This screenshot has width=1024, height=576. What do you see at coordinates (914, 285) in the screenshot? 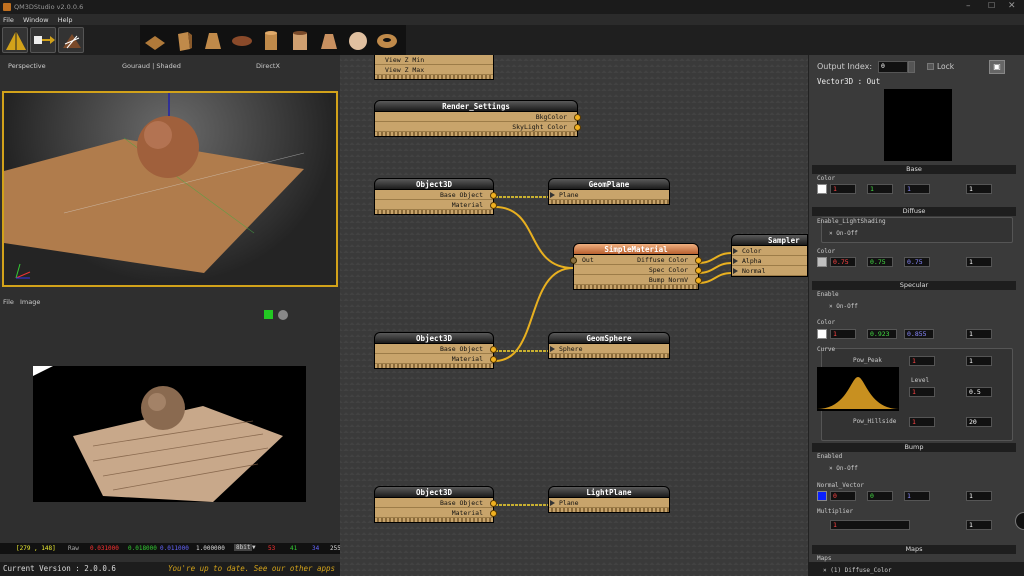
I see `section-specular: Specular` at bounding box center [914, 285].